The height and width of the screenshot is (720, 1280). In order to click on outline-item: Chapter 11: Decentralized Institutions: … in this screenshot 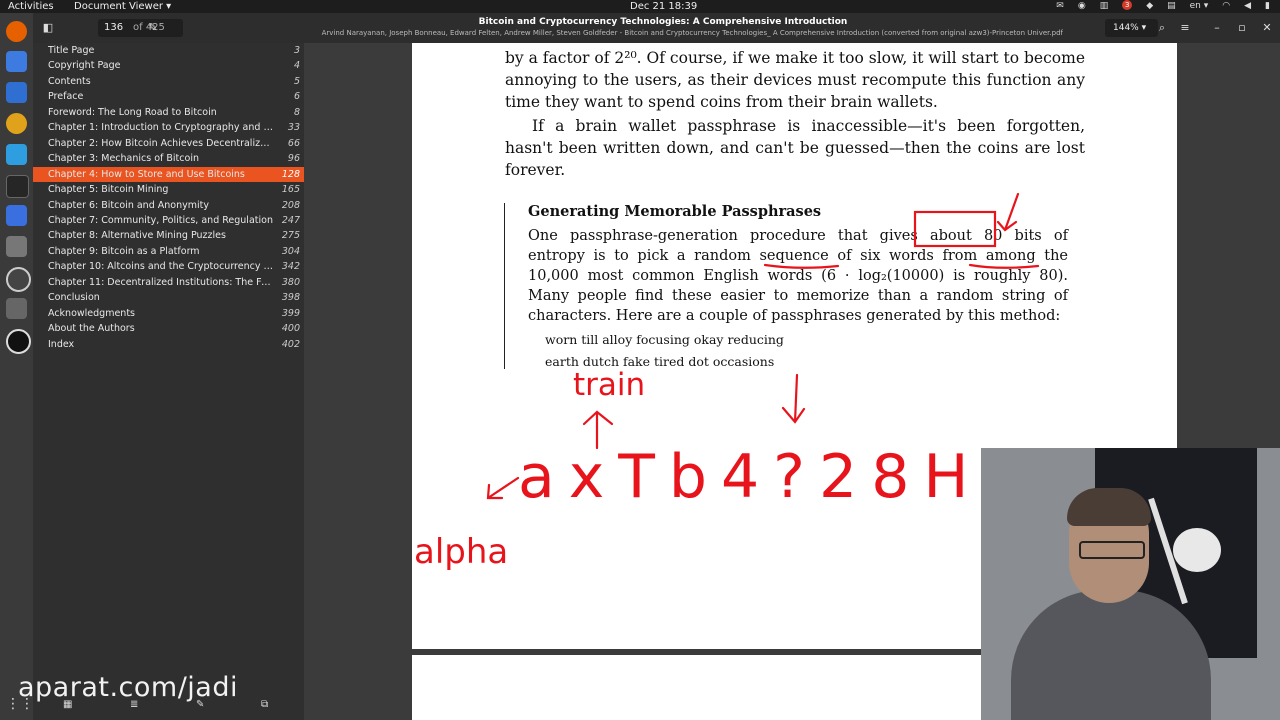, I will do `click(168, 282)`.